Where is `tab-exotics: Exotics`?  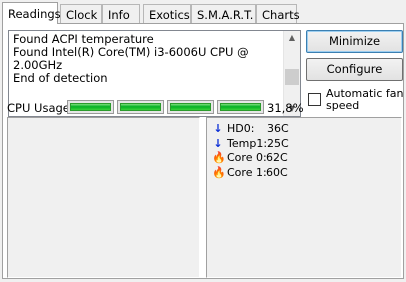
tab-exotics: Exotics is located at coordinates (167, 13).